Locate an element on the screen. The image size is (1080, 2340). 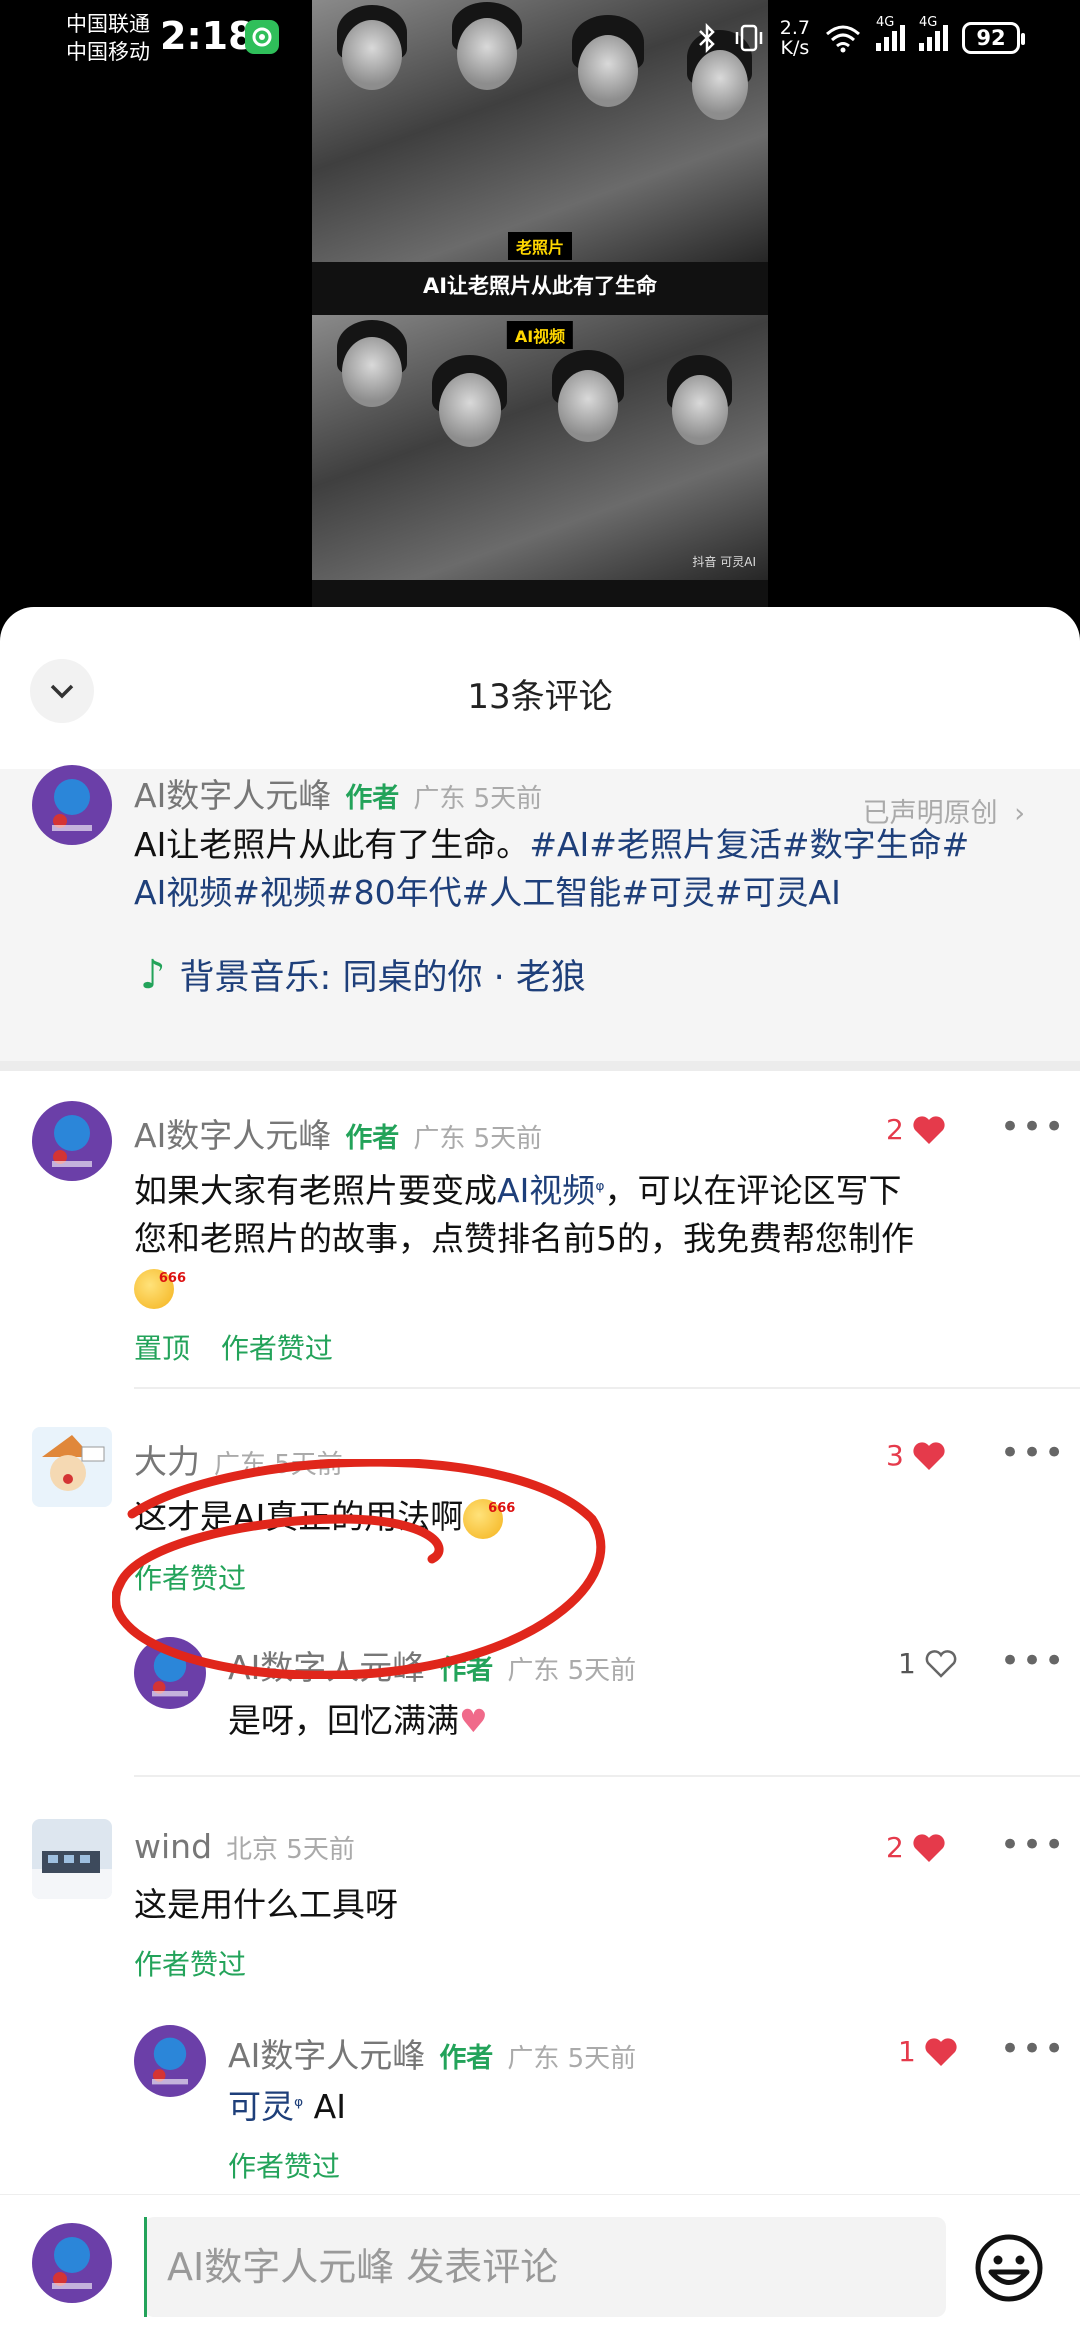
comment-text: 这是用什么工具呀 is located at coordinates (266, 1904).